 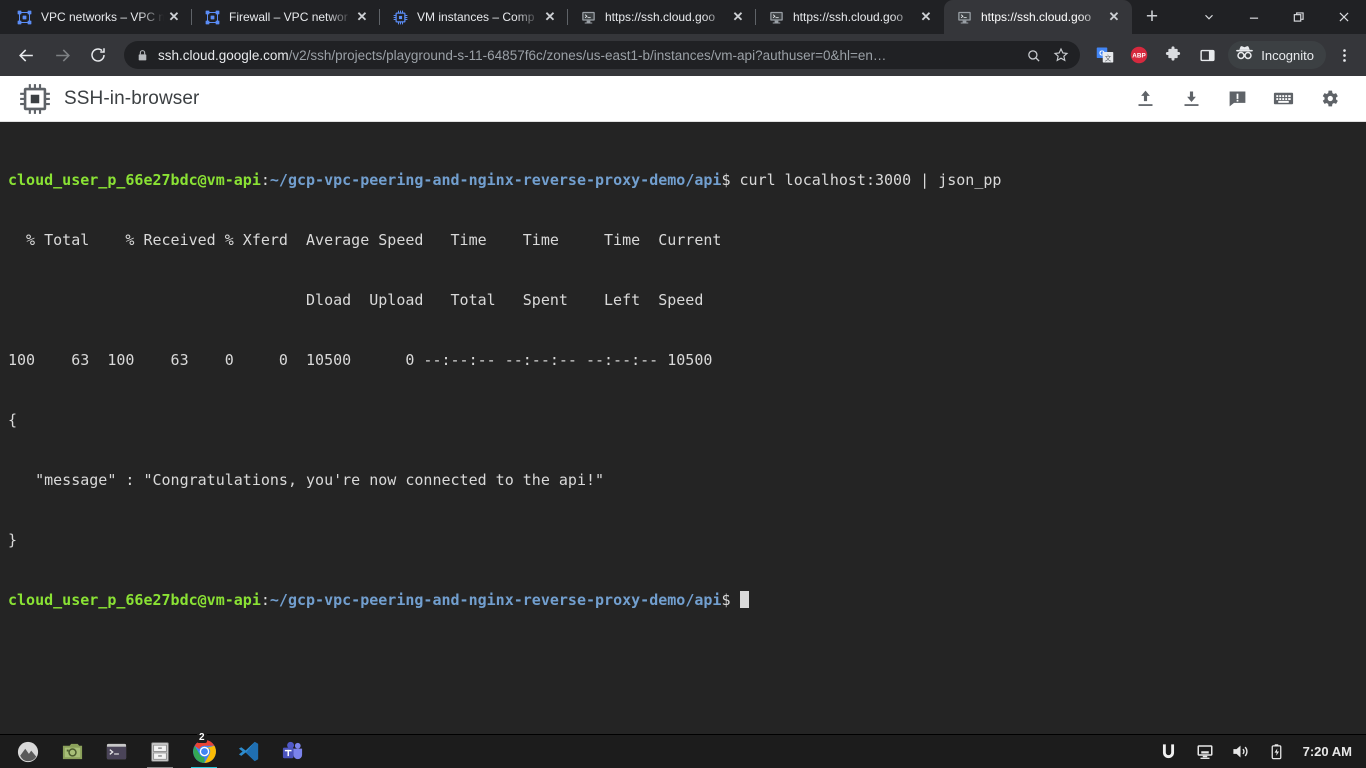 I want to click on keyboard-icon, so click(x=1283, y=99).